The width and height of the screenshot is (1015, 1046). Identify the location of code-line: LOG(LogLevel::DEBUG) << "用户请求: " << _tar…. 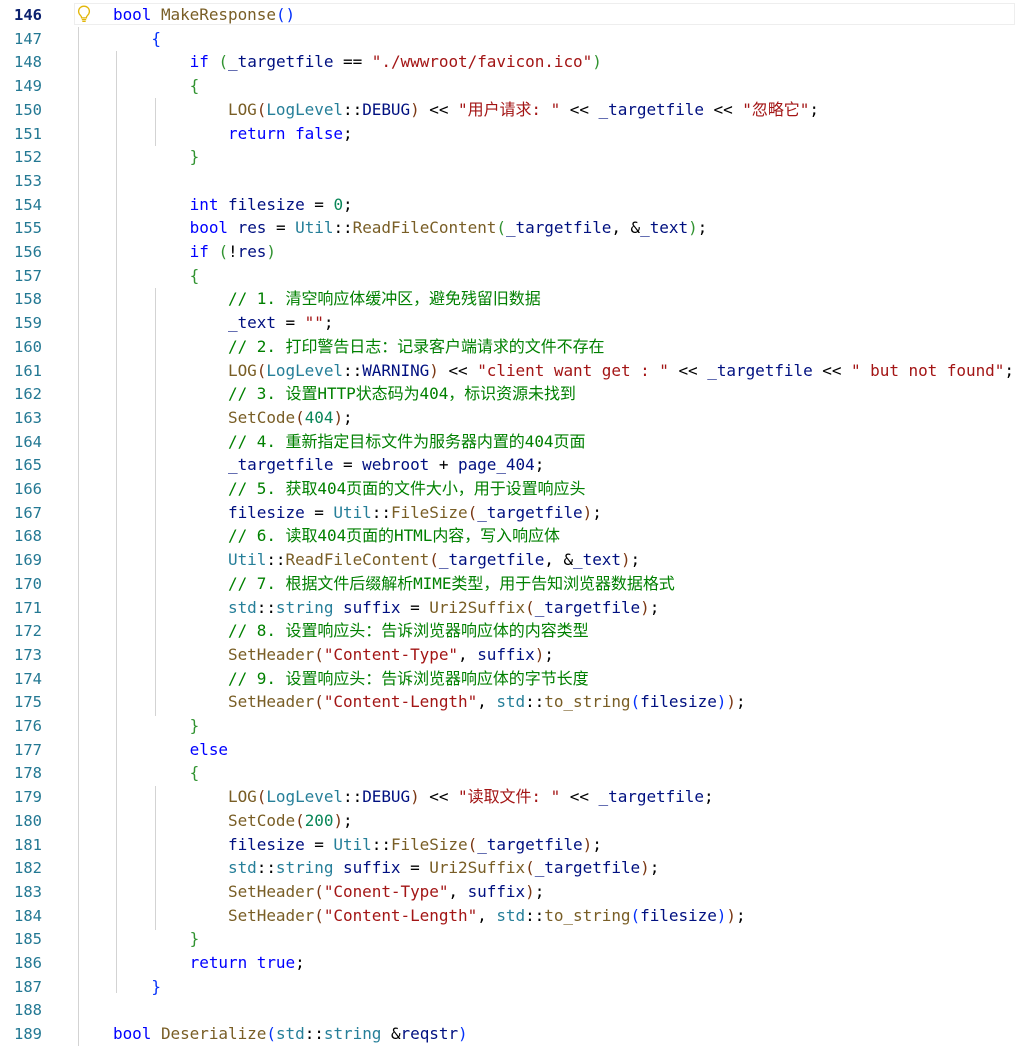
(466, 110).